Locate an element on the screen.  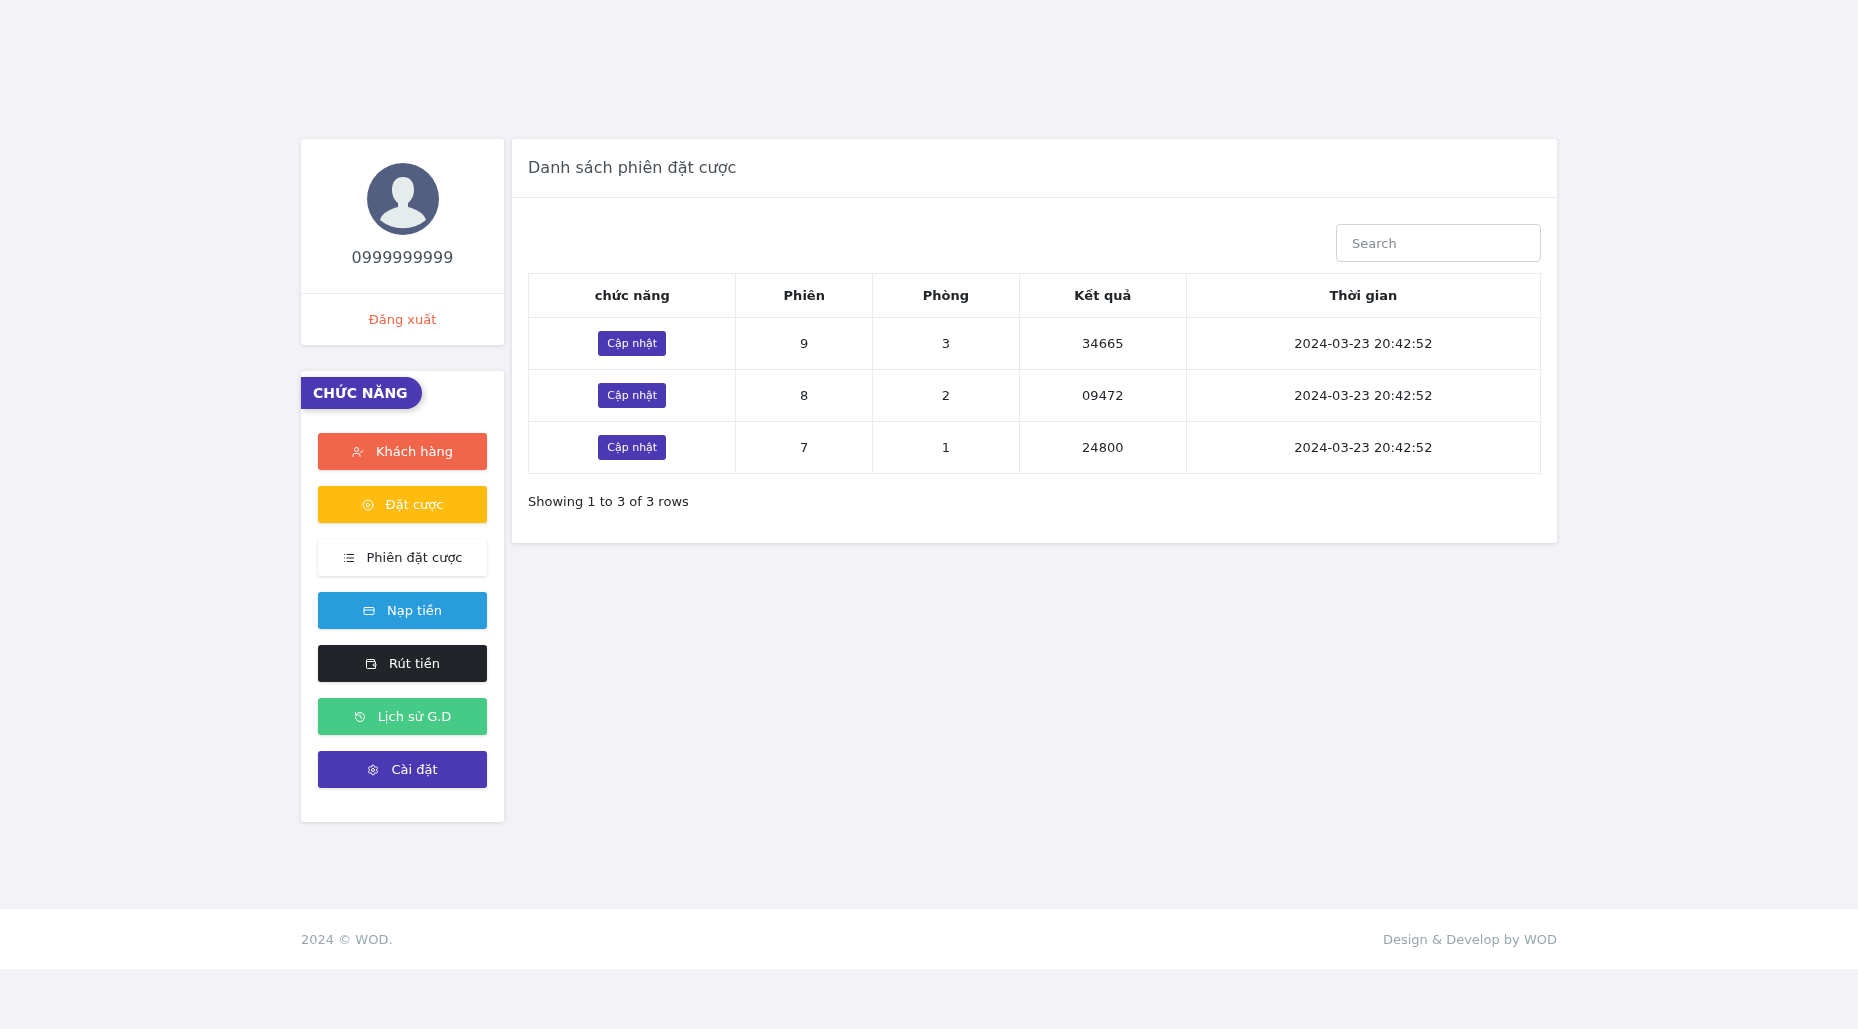
menu-button: Phiên đặt cược is located at coordinates (402, 557).